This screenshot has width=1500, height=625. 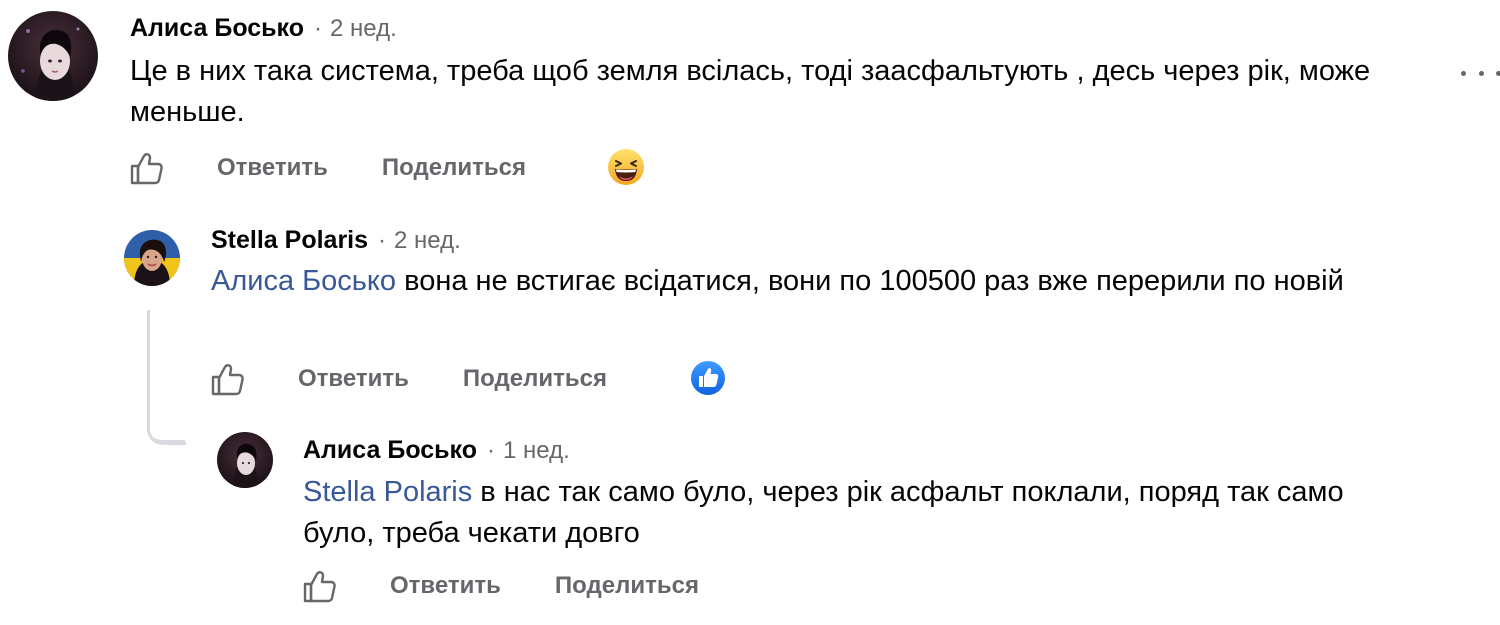 I want to click on share-button: Поделиться, so click(x=627, y=586).